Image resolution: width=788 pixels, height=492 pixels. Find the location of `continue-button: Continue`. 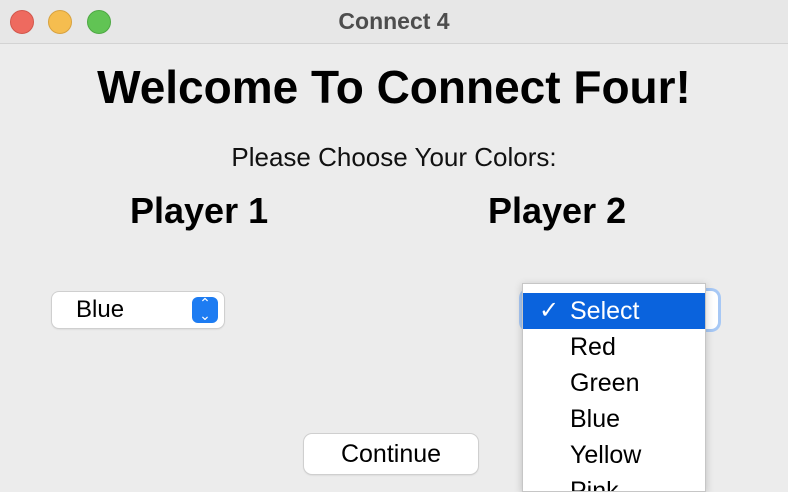

continue-button: Continue is located at coordinates (391, 454).